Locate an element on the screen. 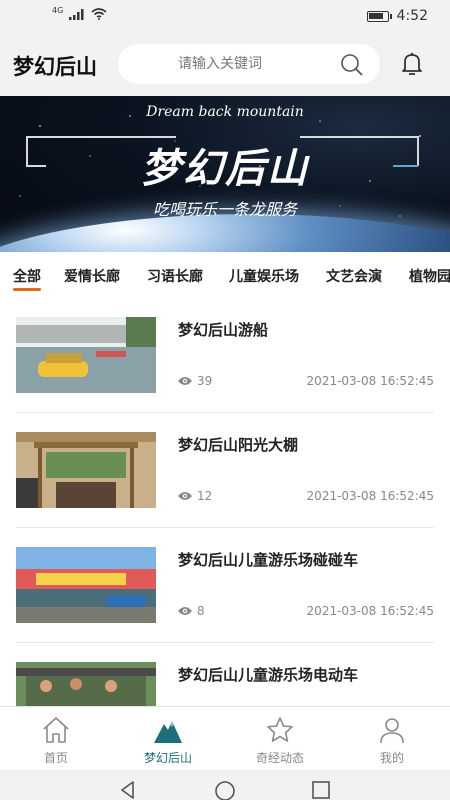  tab-all: 全部 is located at coordinates (27, 276).